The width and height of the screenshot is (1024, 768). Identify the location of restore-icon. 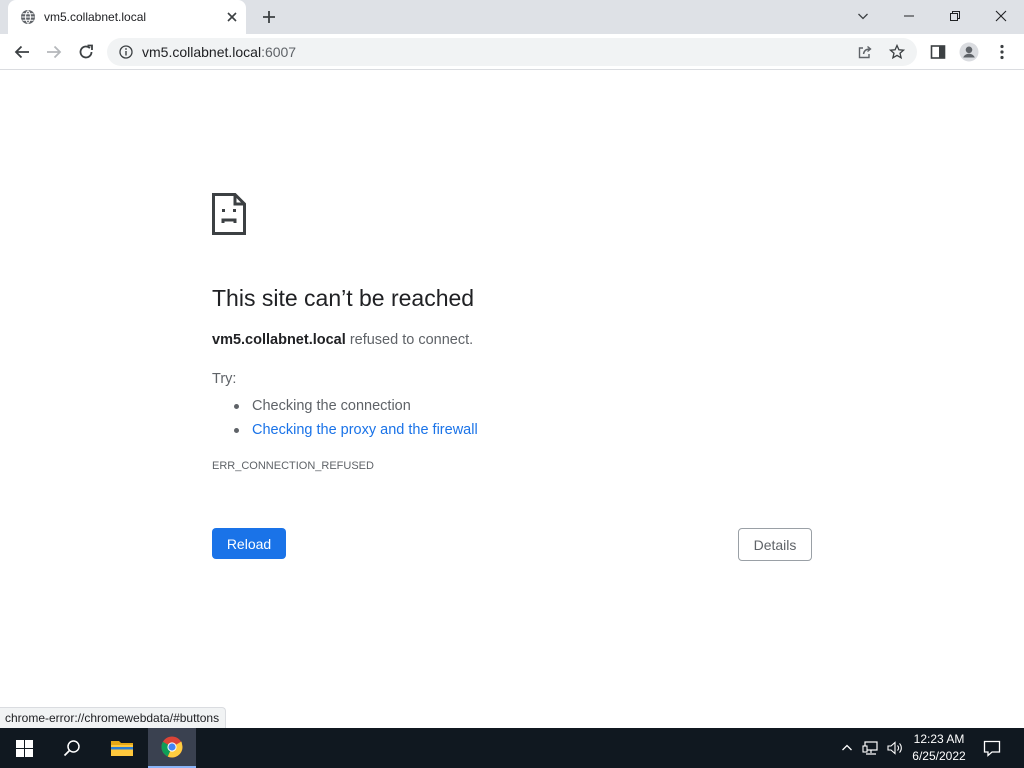
(955, 16).